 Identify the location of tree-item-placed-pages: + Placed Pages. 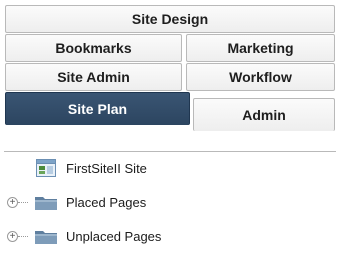
(170, 202).